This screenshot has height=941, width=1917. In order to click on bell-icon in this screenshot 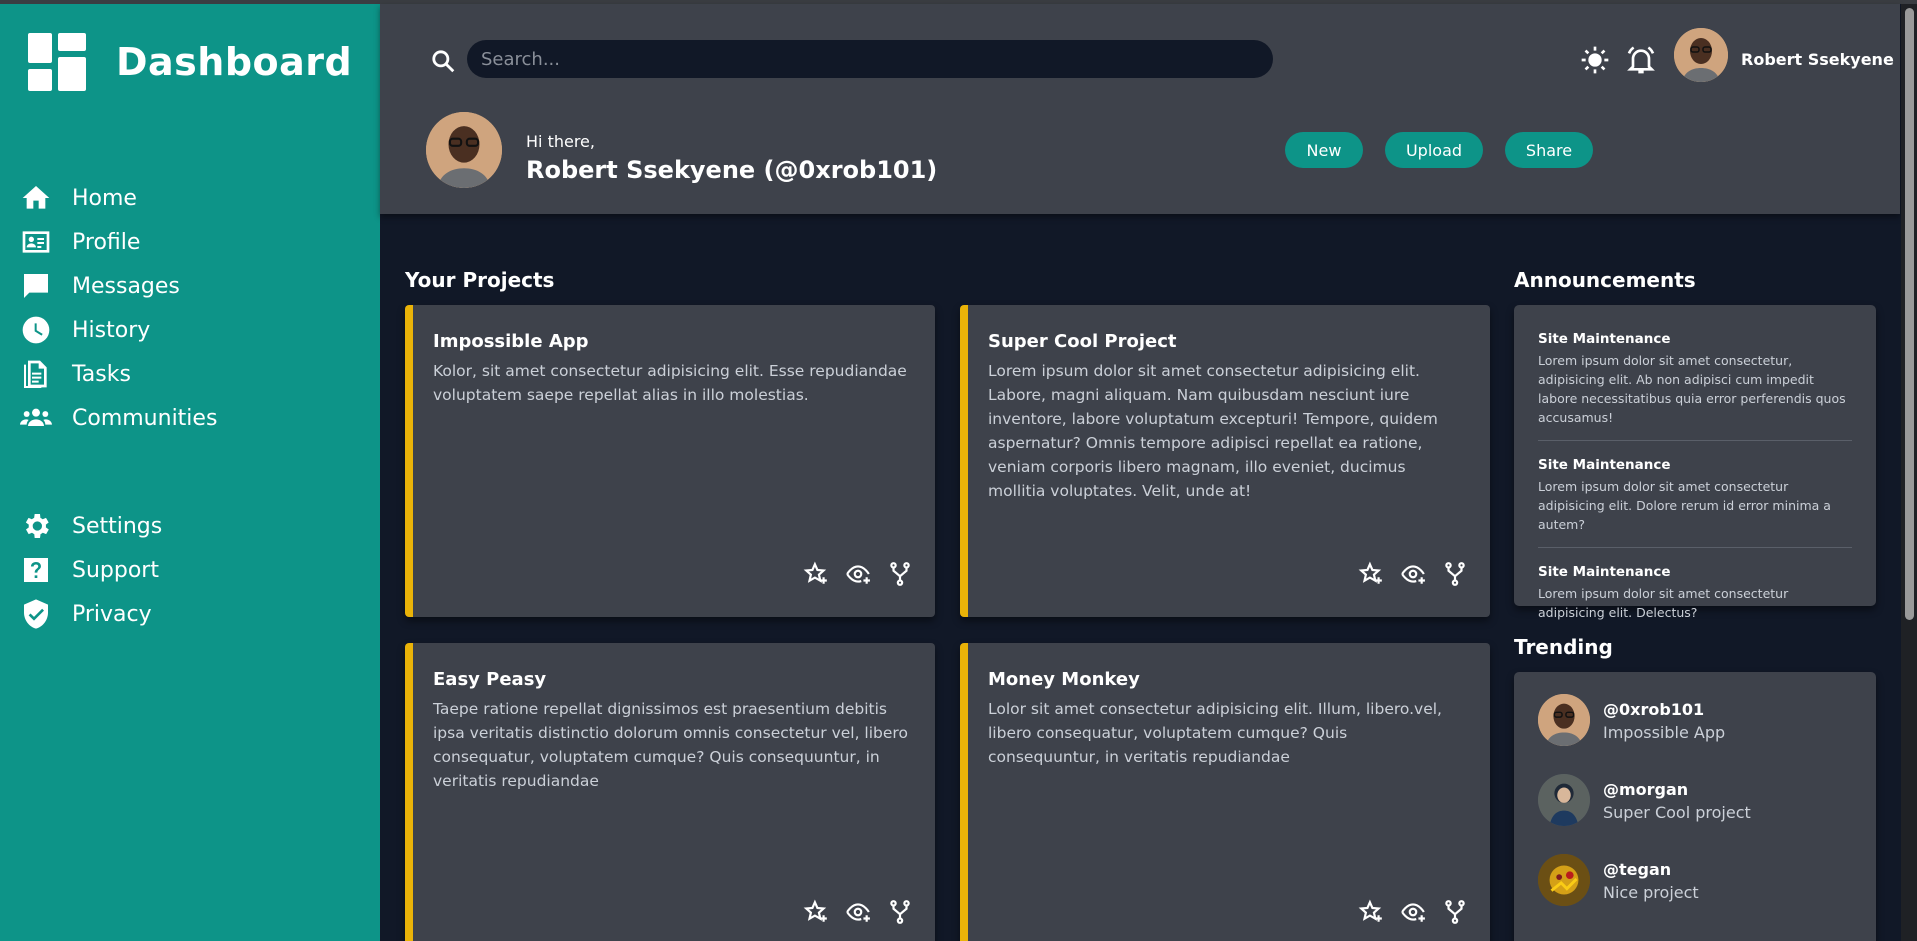, I will do `click(1641, 60)`.